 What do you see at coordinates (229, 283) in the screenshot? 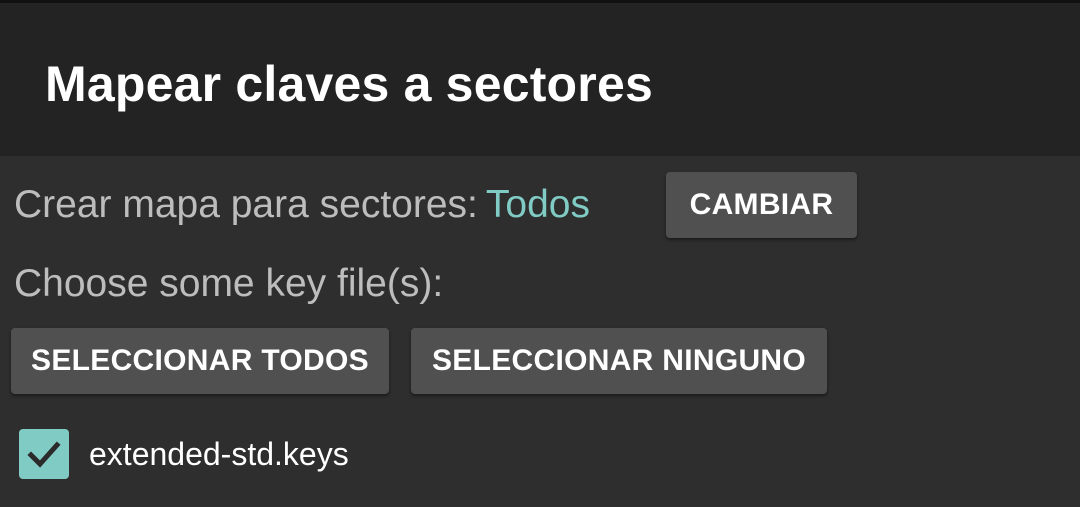
I see `choose-key-files-label: Choose some key file(s):` at bounding box center [229, 283].